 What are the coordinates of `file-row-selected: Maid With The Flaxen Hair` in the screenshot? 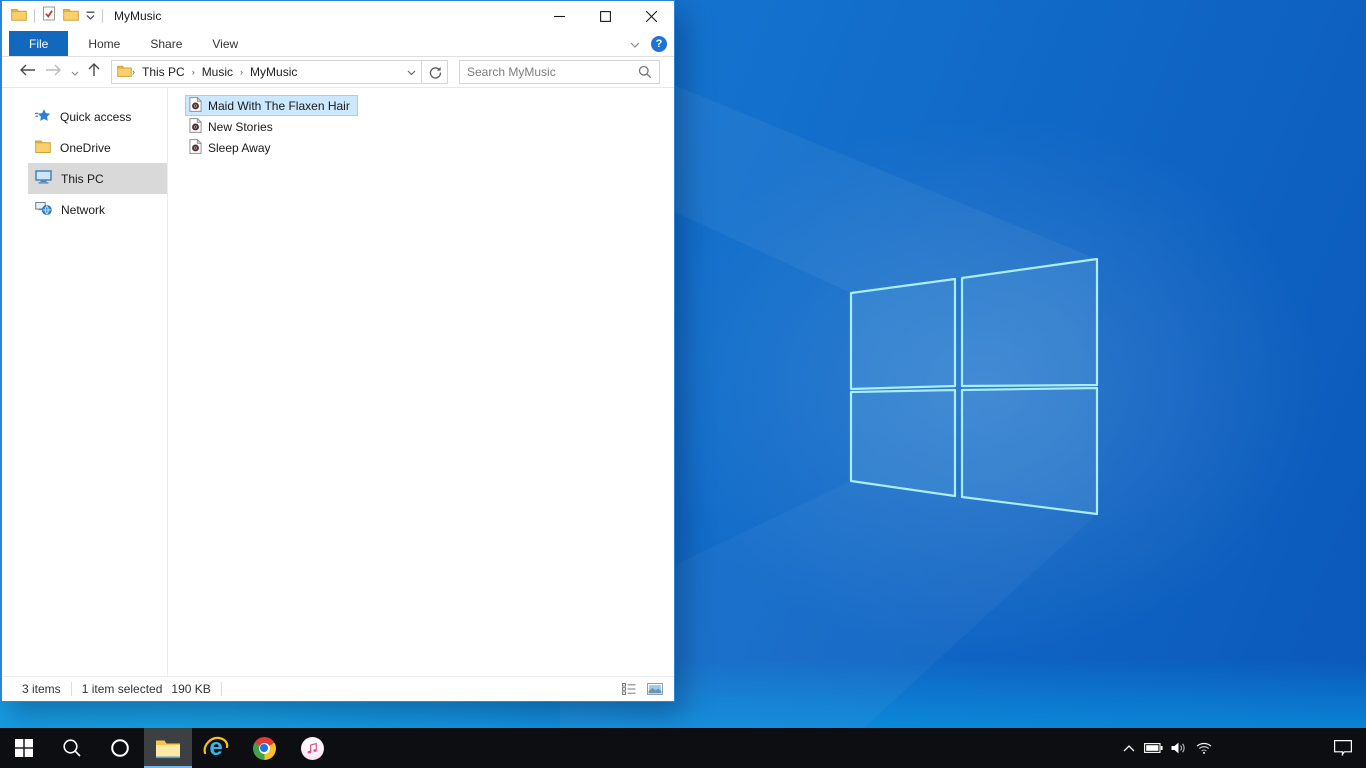 It's located at (271, 105).